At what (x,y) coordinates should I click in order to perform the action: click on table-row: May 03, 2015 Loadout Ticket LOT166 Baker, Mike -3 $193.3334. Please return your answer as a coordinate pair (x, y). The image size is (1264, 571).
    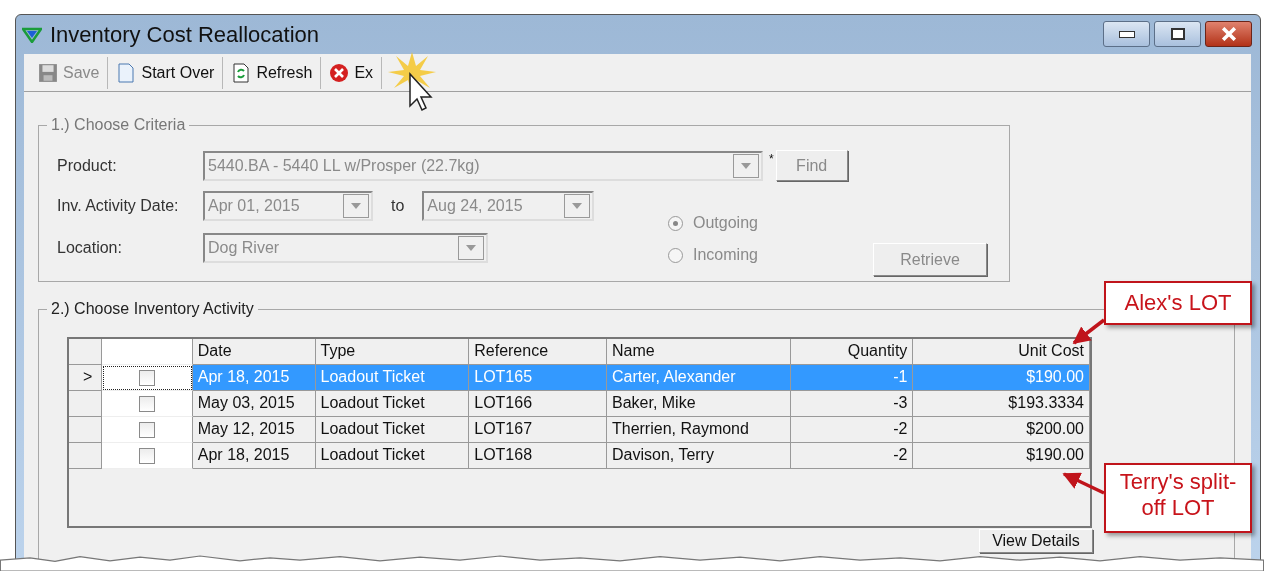
    Looking at the image, I should click on (579, 404).